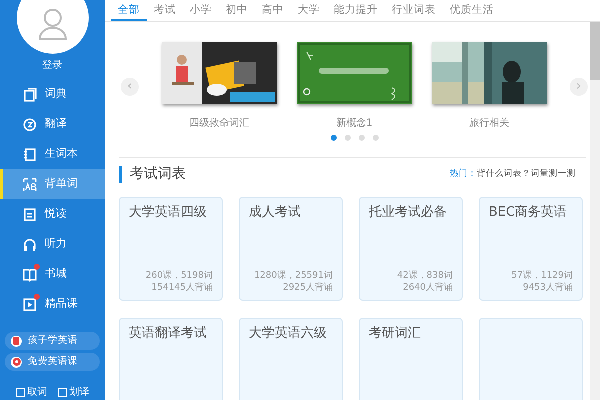 This screenshot has height=400, width=600. I want to click on card-title: BEC商务英语, so click(528, 212).